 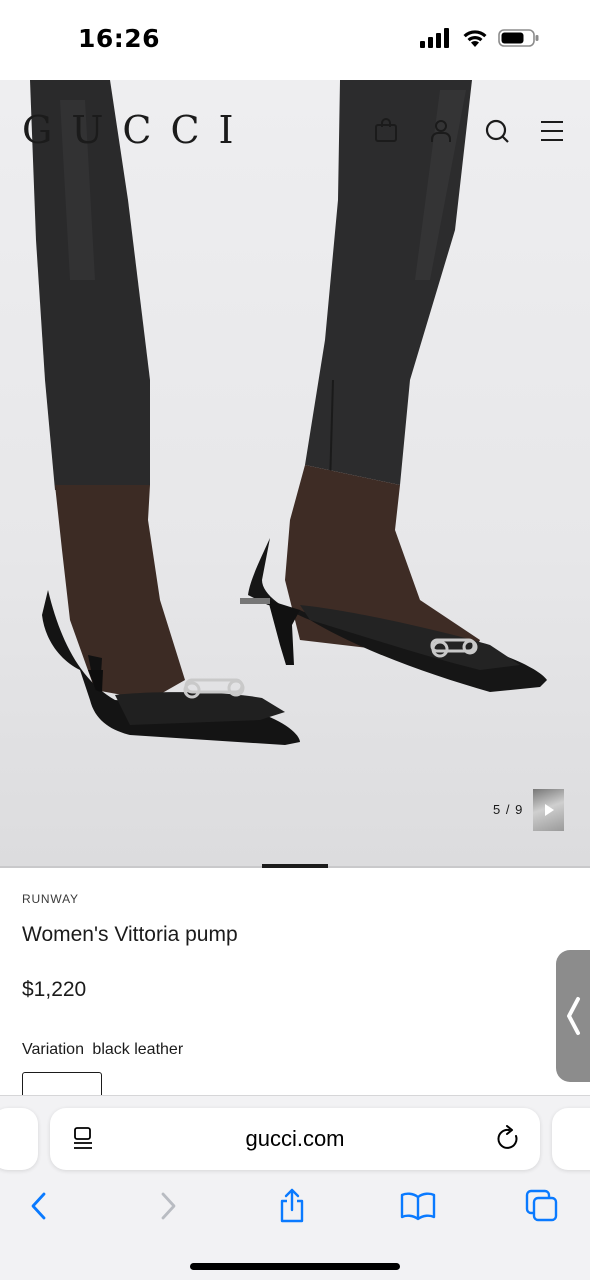 What do you see at coordinates (509, 1139) in the screenshot?
I see `reload-icon` at bounding box center [509, 1139].